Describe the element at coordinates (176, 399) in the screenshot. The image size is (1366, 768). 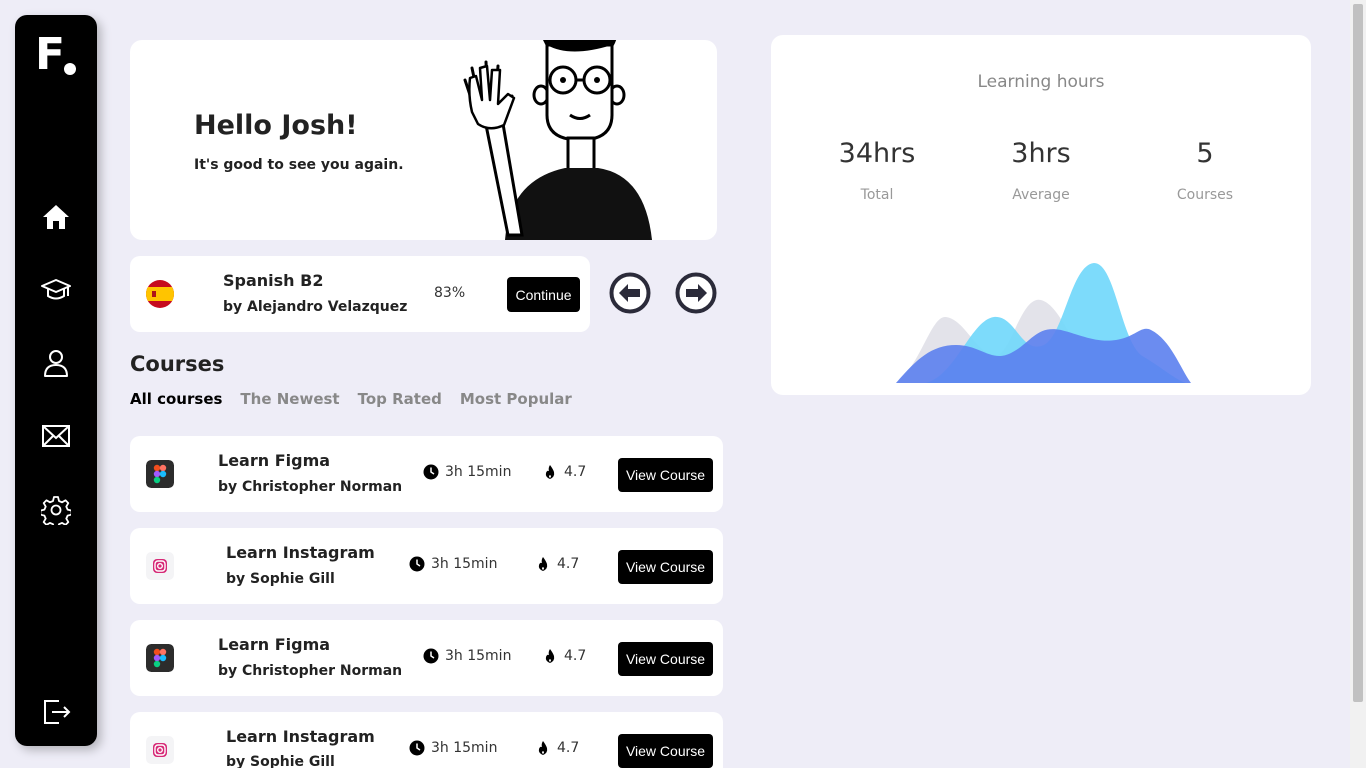
I see `tab-all-courses: All courses` at that location.